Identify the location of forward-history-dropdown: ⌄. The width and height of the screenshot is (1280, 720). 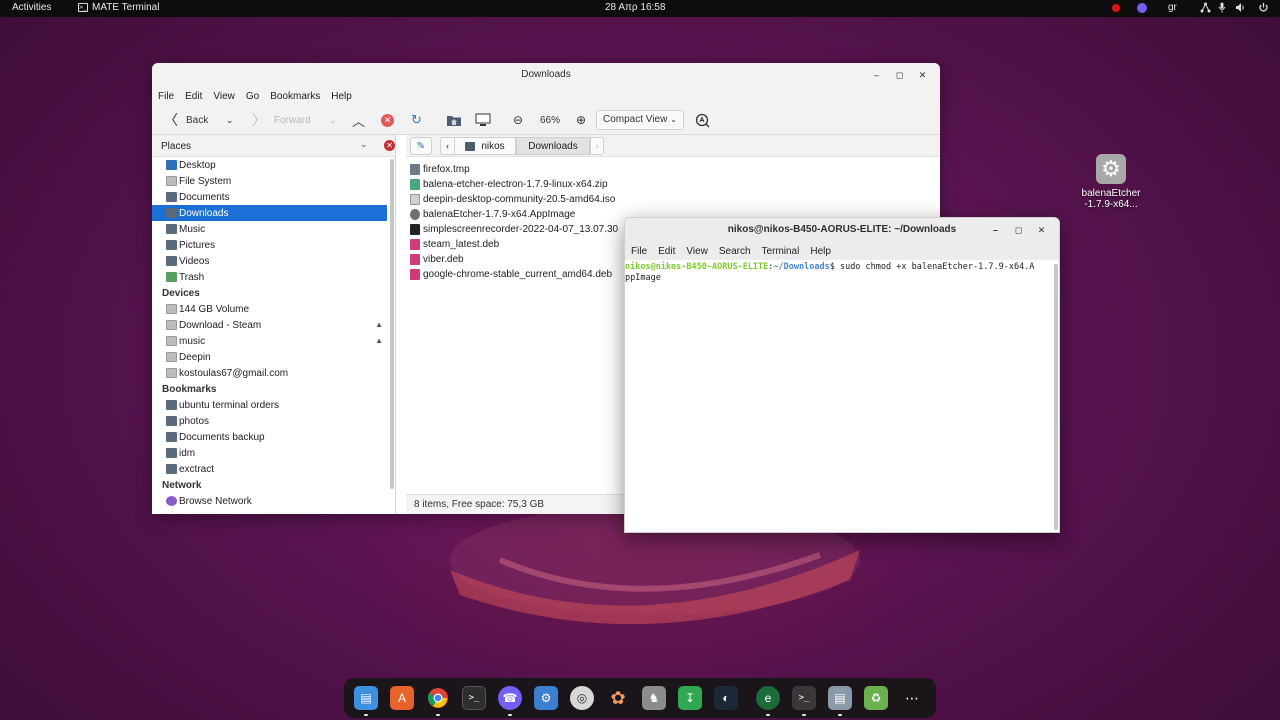
(333, 120).